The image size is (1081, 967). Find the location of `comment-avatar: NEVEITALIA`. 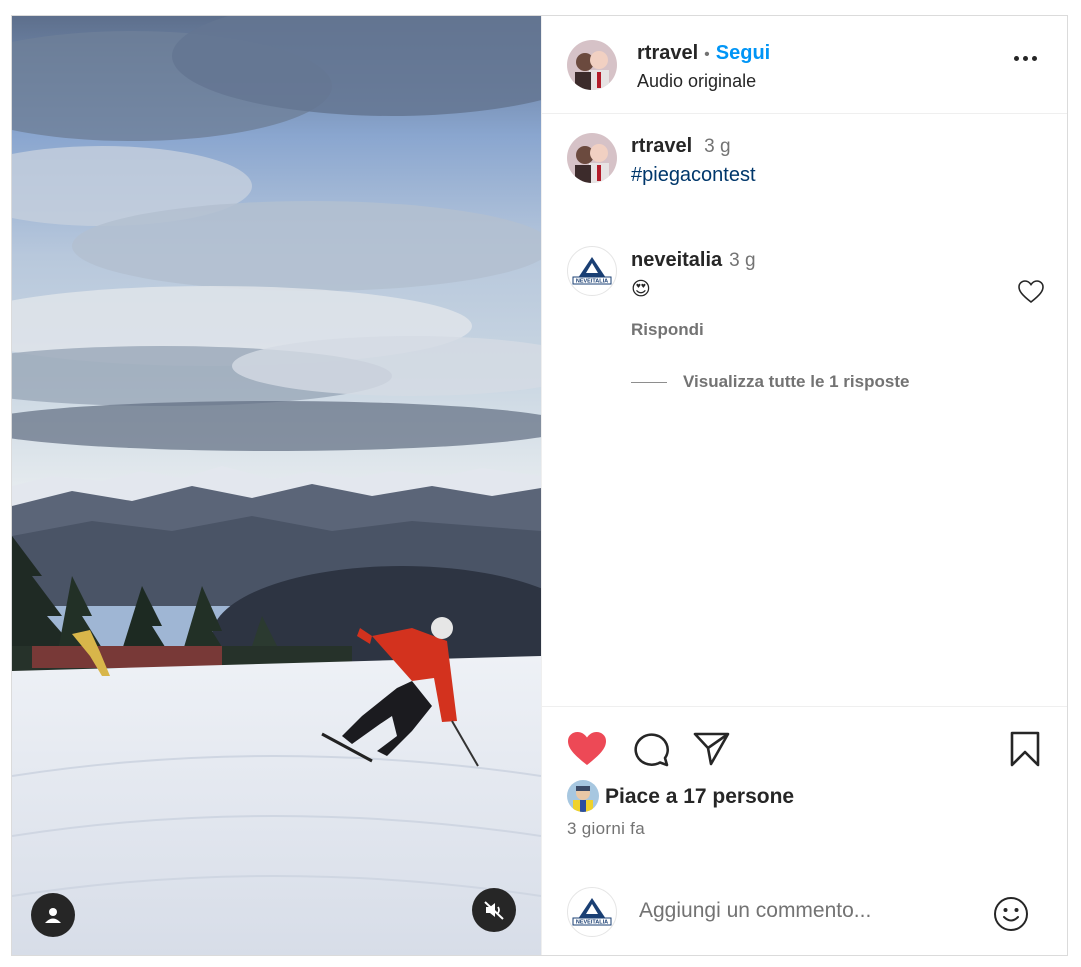

comment-avatar: NEVEITALIA is located at coordinates (592, 271).